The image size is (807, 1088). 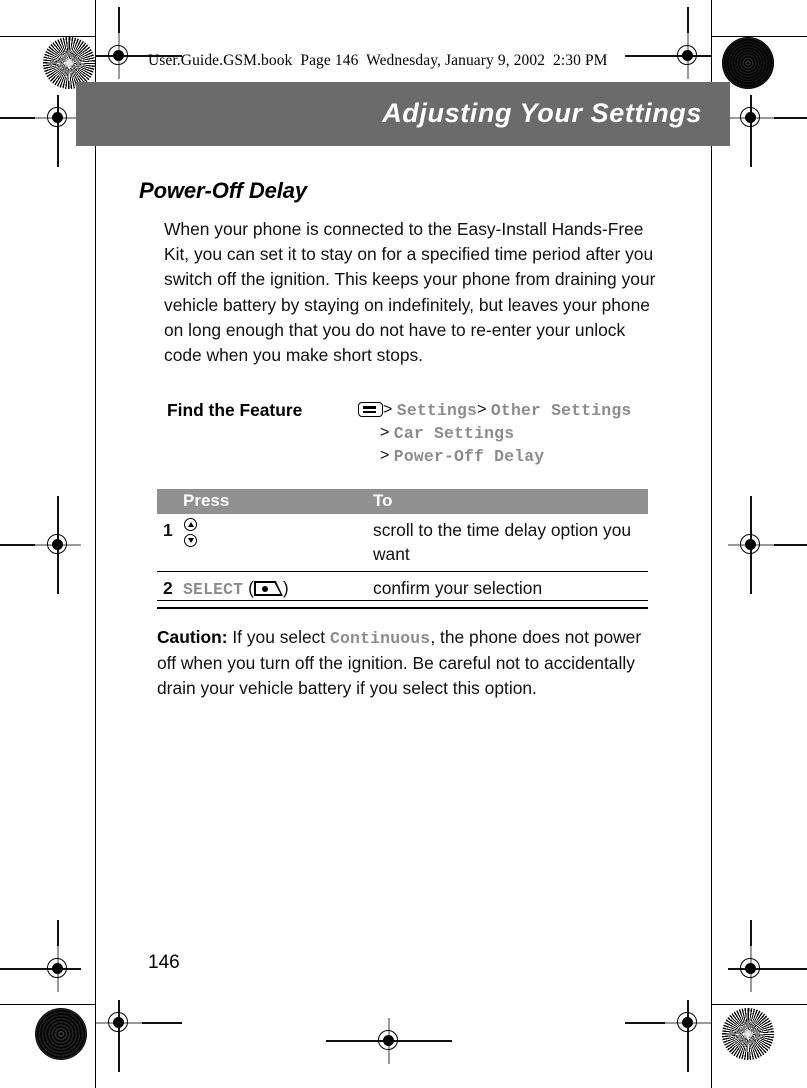 I want to click on registration-mark-bottom-left, so click(x=139, y=1036).